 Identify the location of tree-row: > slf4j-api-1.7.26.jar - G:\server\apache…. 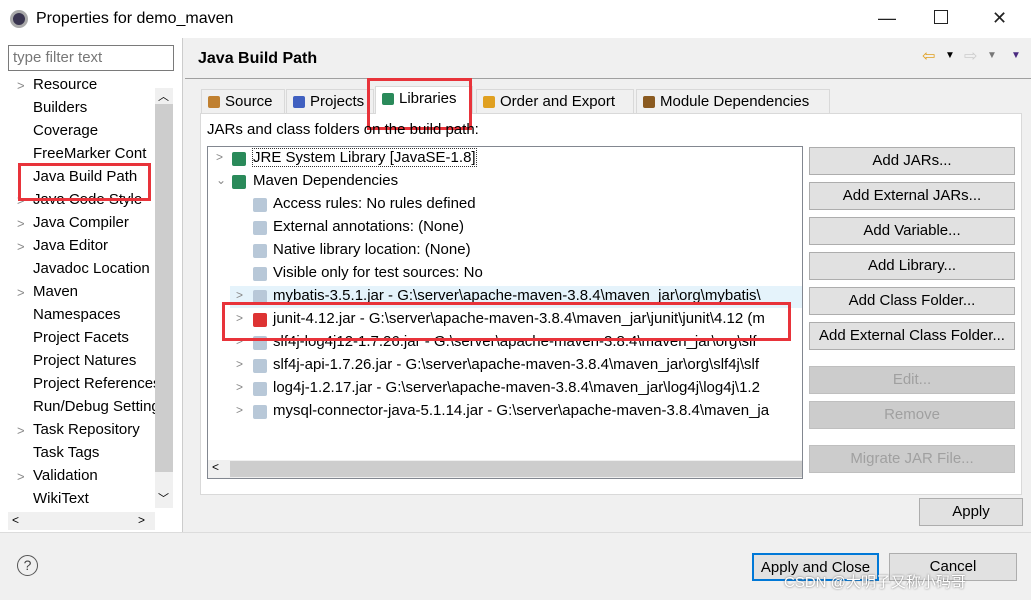
(516, 366).